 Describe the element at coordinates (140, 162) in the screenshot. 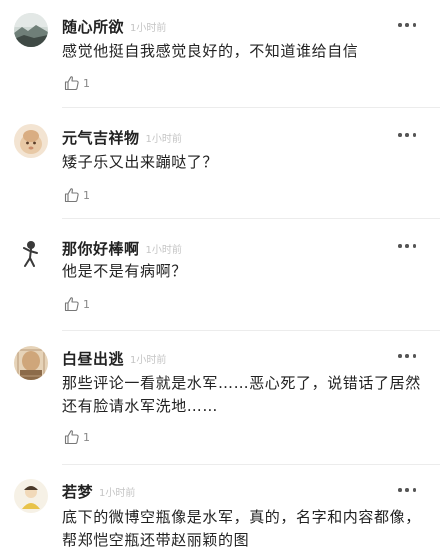

I see `comment-text: 矮子乐又出来蹦哒了？` at that location.